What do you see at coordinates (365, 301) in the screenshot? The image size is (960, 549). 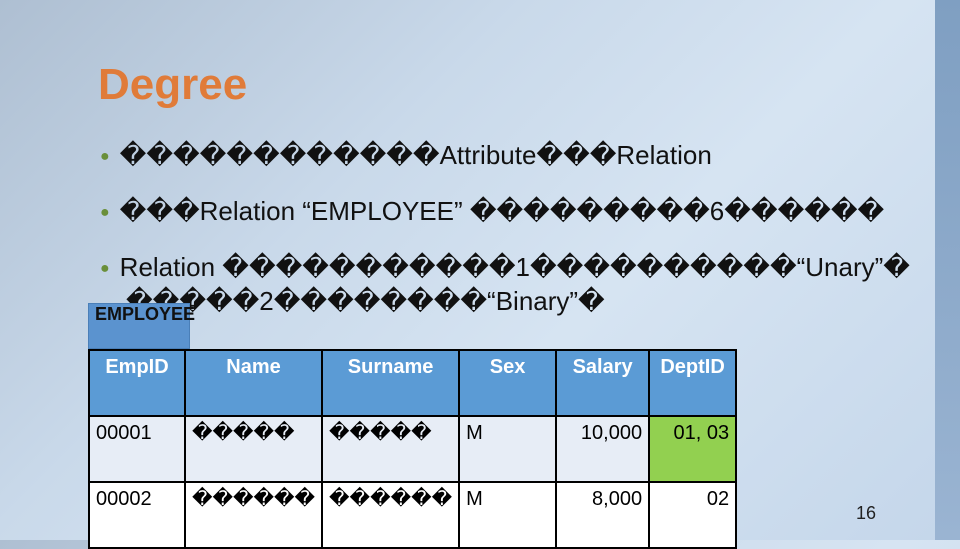 I see `bullet-3-continued: �����2��������“Binary”�` at bounding box center [365, 301].